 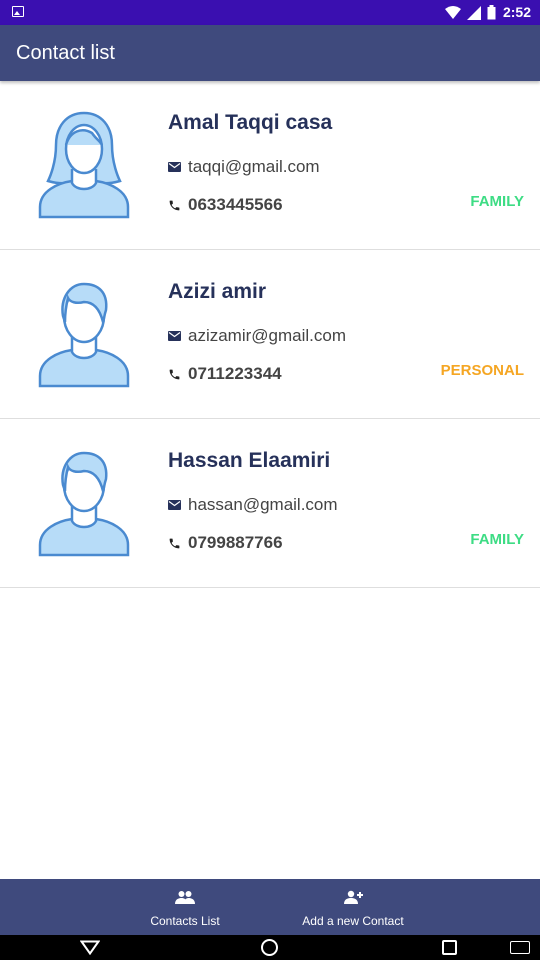 I want to click on wifi-icon, so click(x=453, y=12).